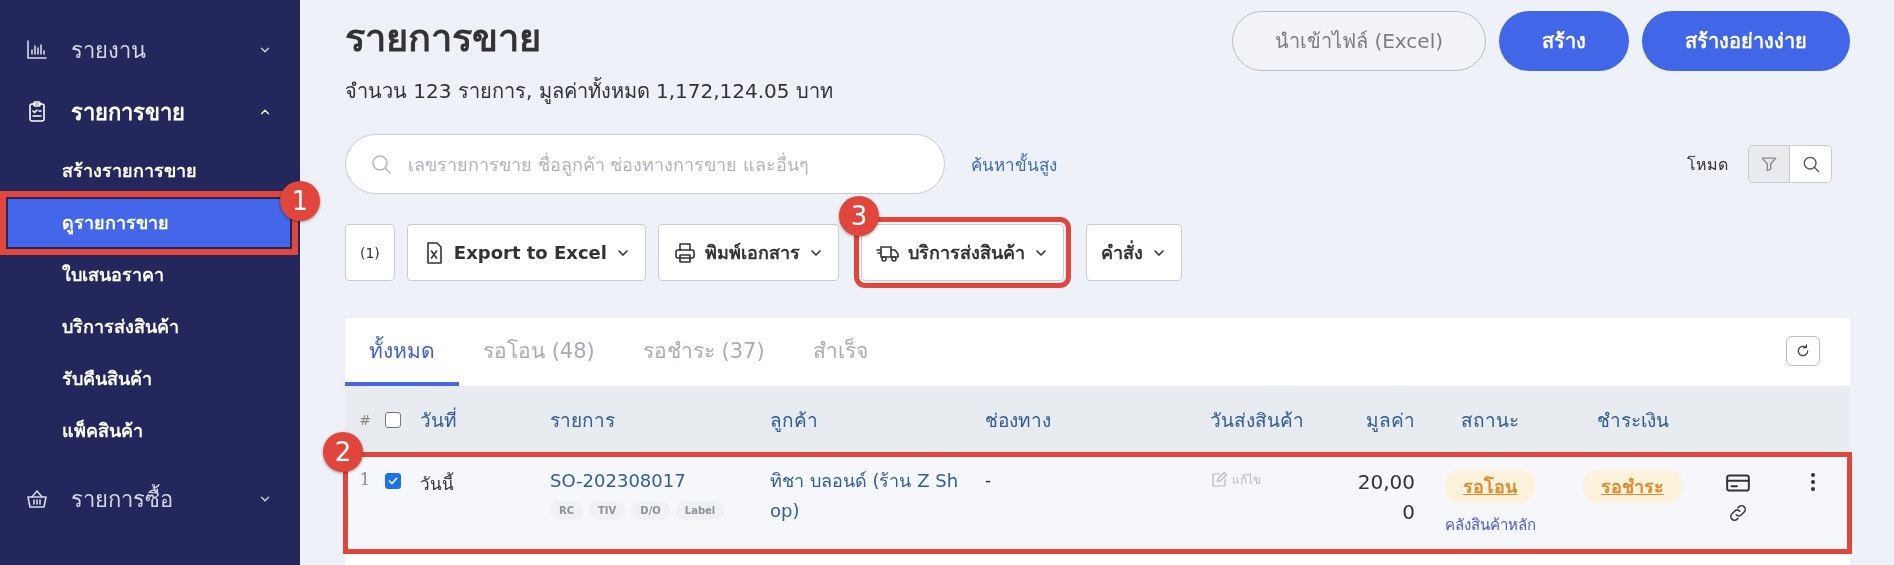  What do you see at coordinates (437, 484) in the screenshot?
I see `table-cell: วันนี้` at bounding box center [437, 484].